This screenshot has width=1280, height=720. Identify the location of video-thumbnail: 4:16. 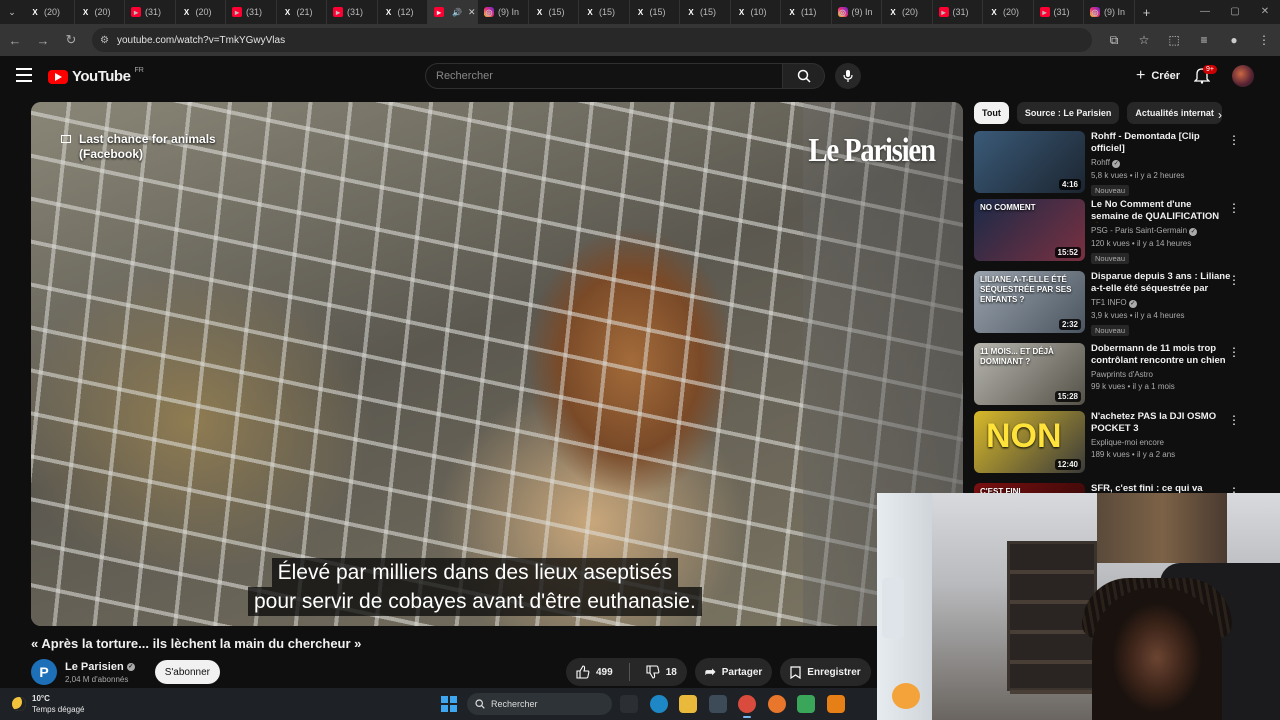
(1029, 162).